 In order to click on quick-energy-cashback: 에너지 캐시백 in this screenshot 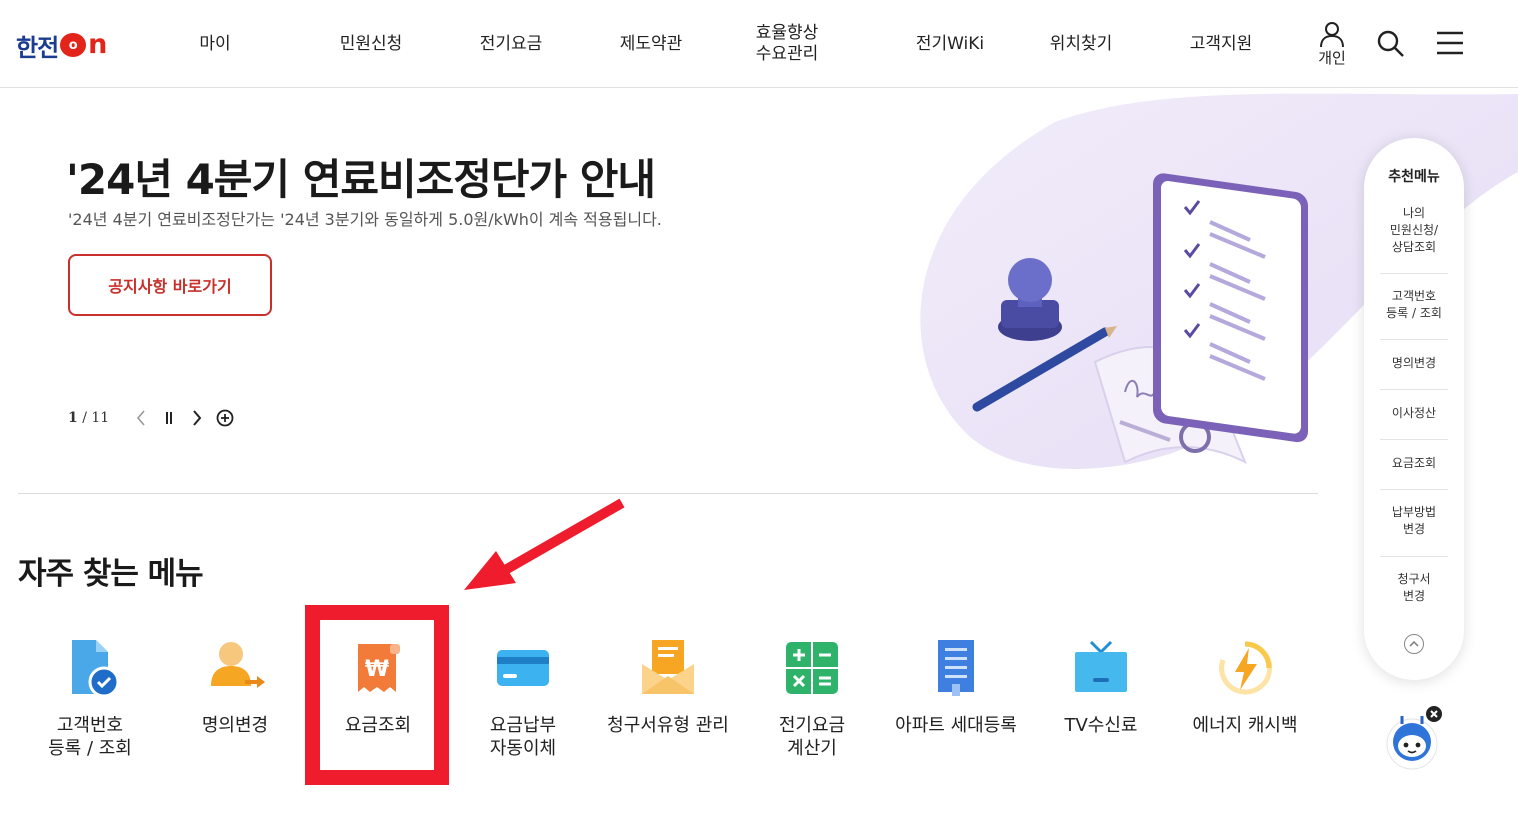, I will do `click(1245, 683)`.